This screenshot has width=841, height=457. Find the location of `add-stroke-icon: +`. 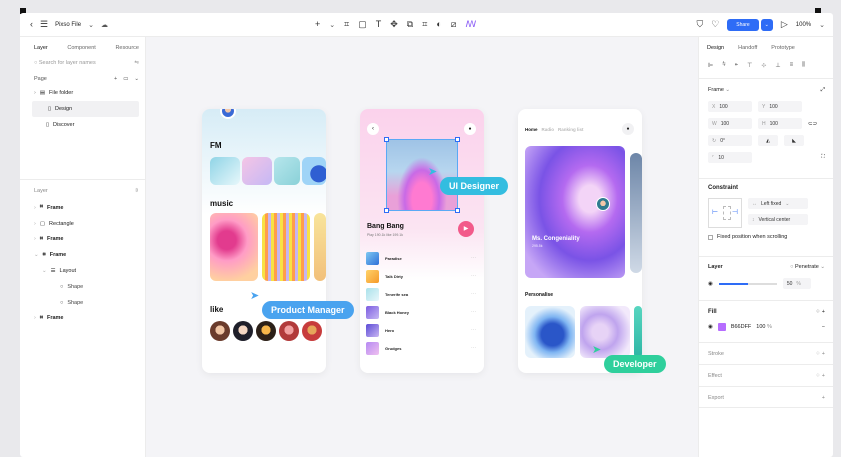

add-stroke-icon: + is located at coordinates (823, 354).